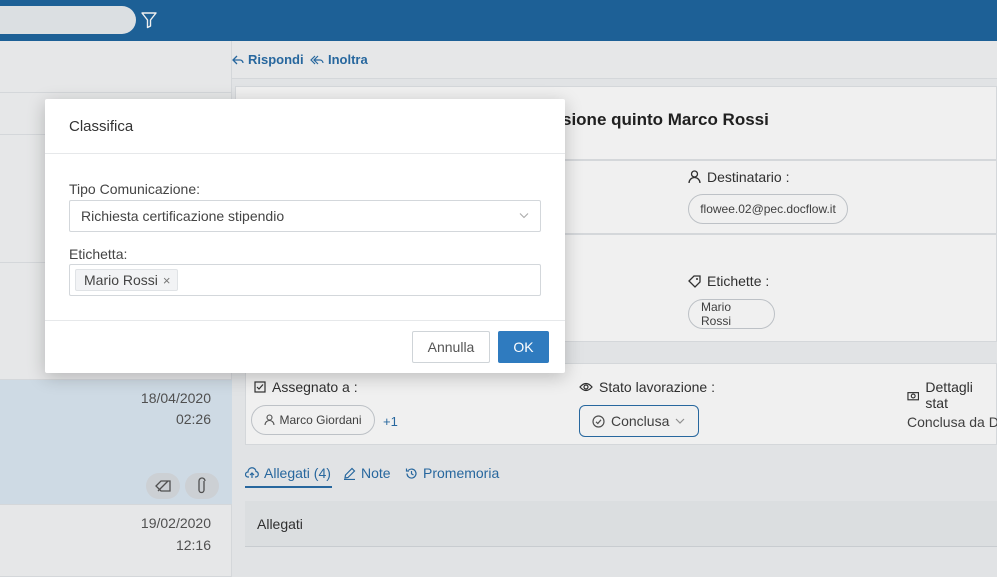 The image size is (997, 577). What do you see at coordinates (121, 280) in the screenshot?
I see `tag-chip-label: Mario Rossi` at bounding box center [121, 280].